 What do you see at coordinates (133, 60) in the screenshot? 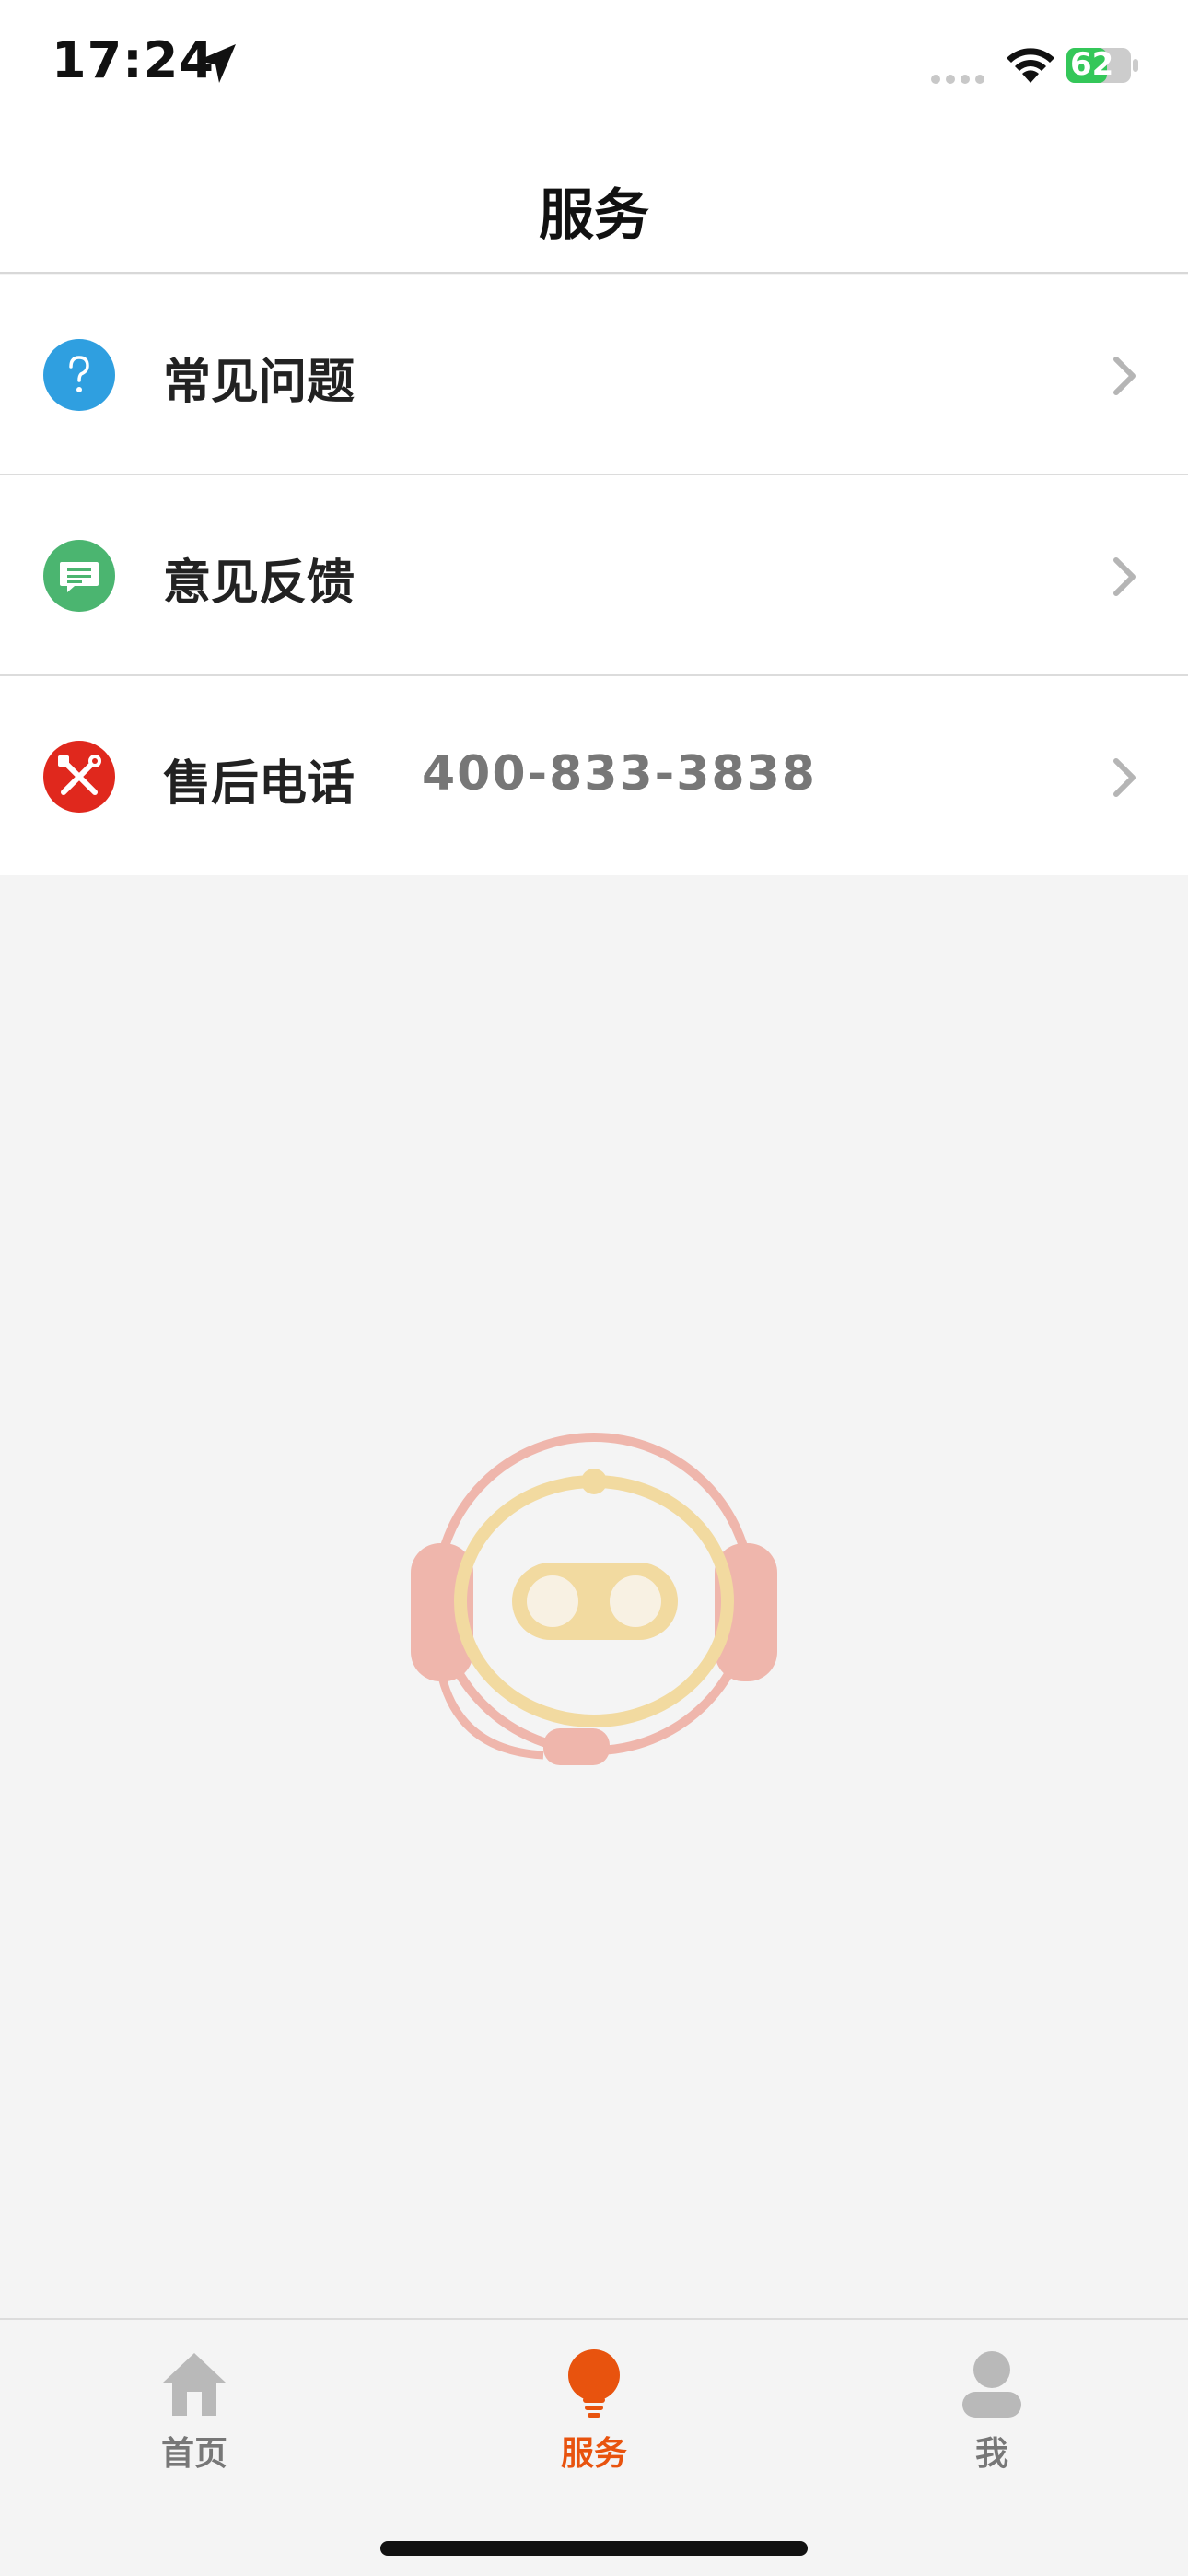
I see `status-time: 17:24` at bounding box center [133, 60].